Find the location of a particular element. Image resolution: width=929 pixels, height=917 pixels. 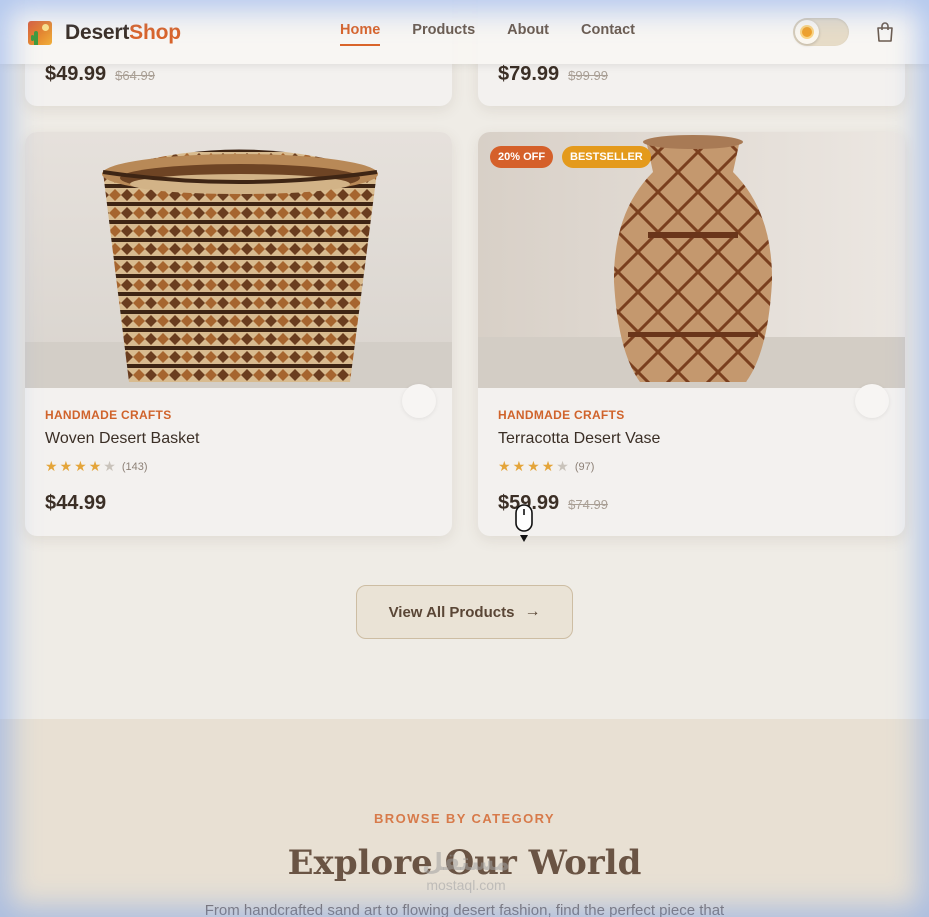

bestseller-badge: BESTSELLER is located at coordinates (606, 157).